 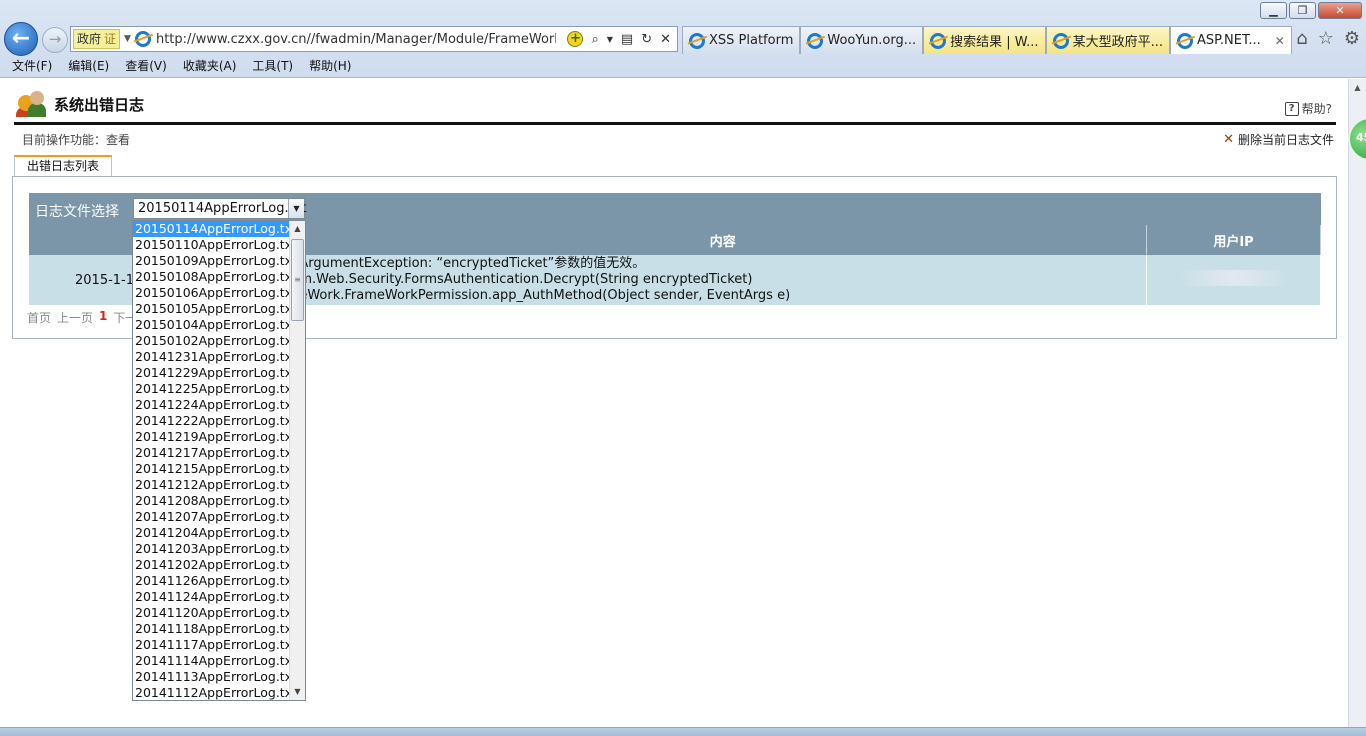 I want to click on browser-tab: ASP.NET... ✕, so click(x=1230, y=40).